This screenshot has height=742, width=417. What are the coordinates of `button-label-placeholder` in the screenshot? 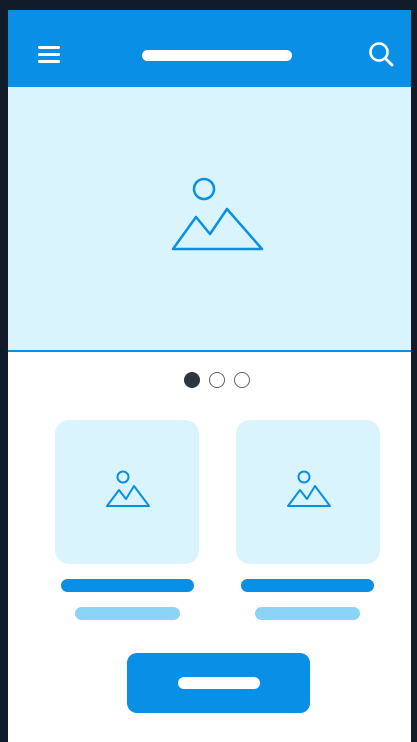 It's located at (219, 683).